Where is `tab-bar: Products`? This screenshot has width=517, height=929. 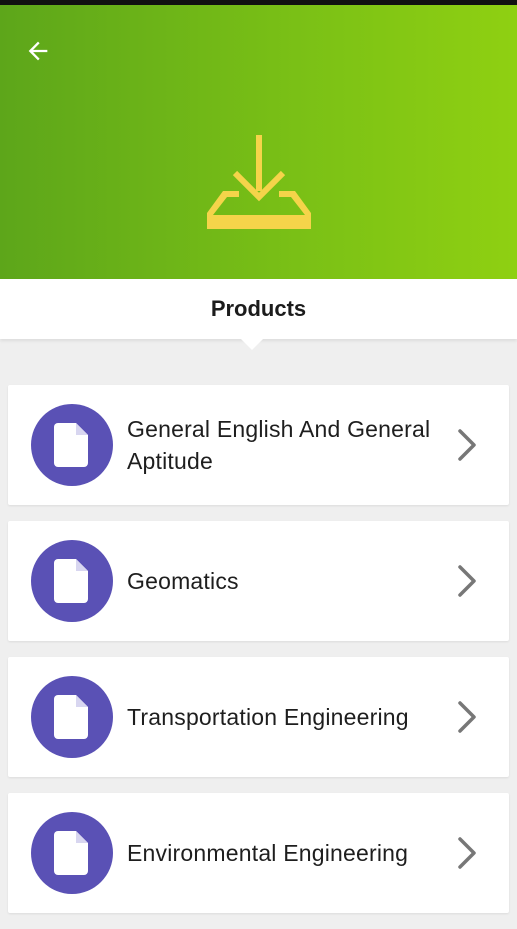
tab-bar: Products is located at coordinates (258, 309).